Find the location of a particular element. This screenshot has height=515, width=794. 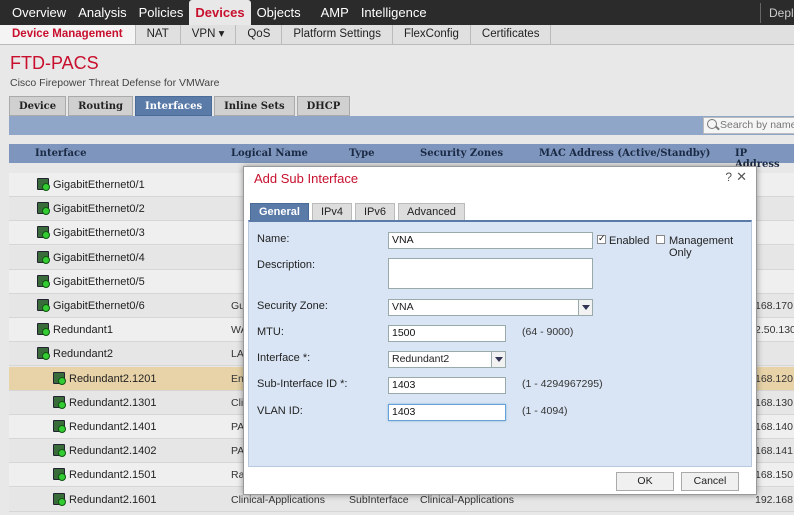

management-only-label: Management Only is located at coordinates (701, 247).